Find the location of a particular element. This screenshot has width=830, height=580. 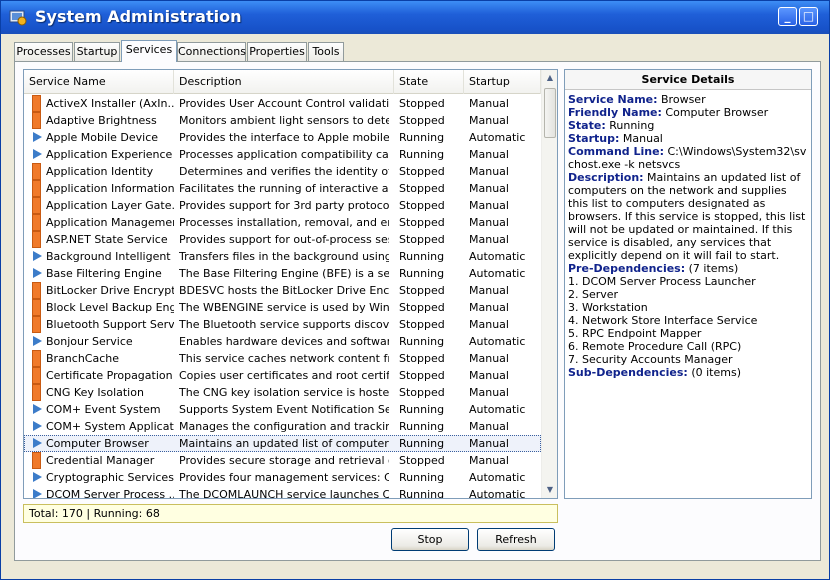

scroll-up-icon: ▲ is located at coordinates (549, 78).